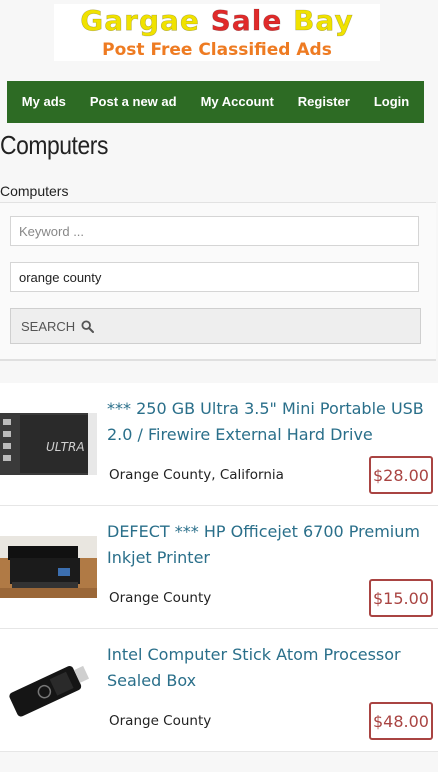 The width and height of the screenshot is (438, 772). What do you see at coordinates (88, 326) in the screenshot?
I see `search-icon` at bounding box center [88, 326].